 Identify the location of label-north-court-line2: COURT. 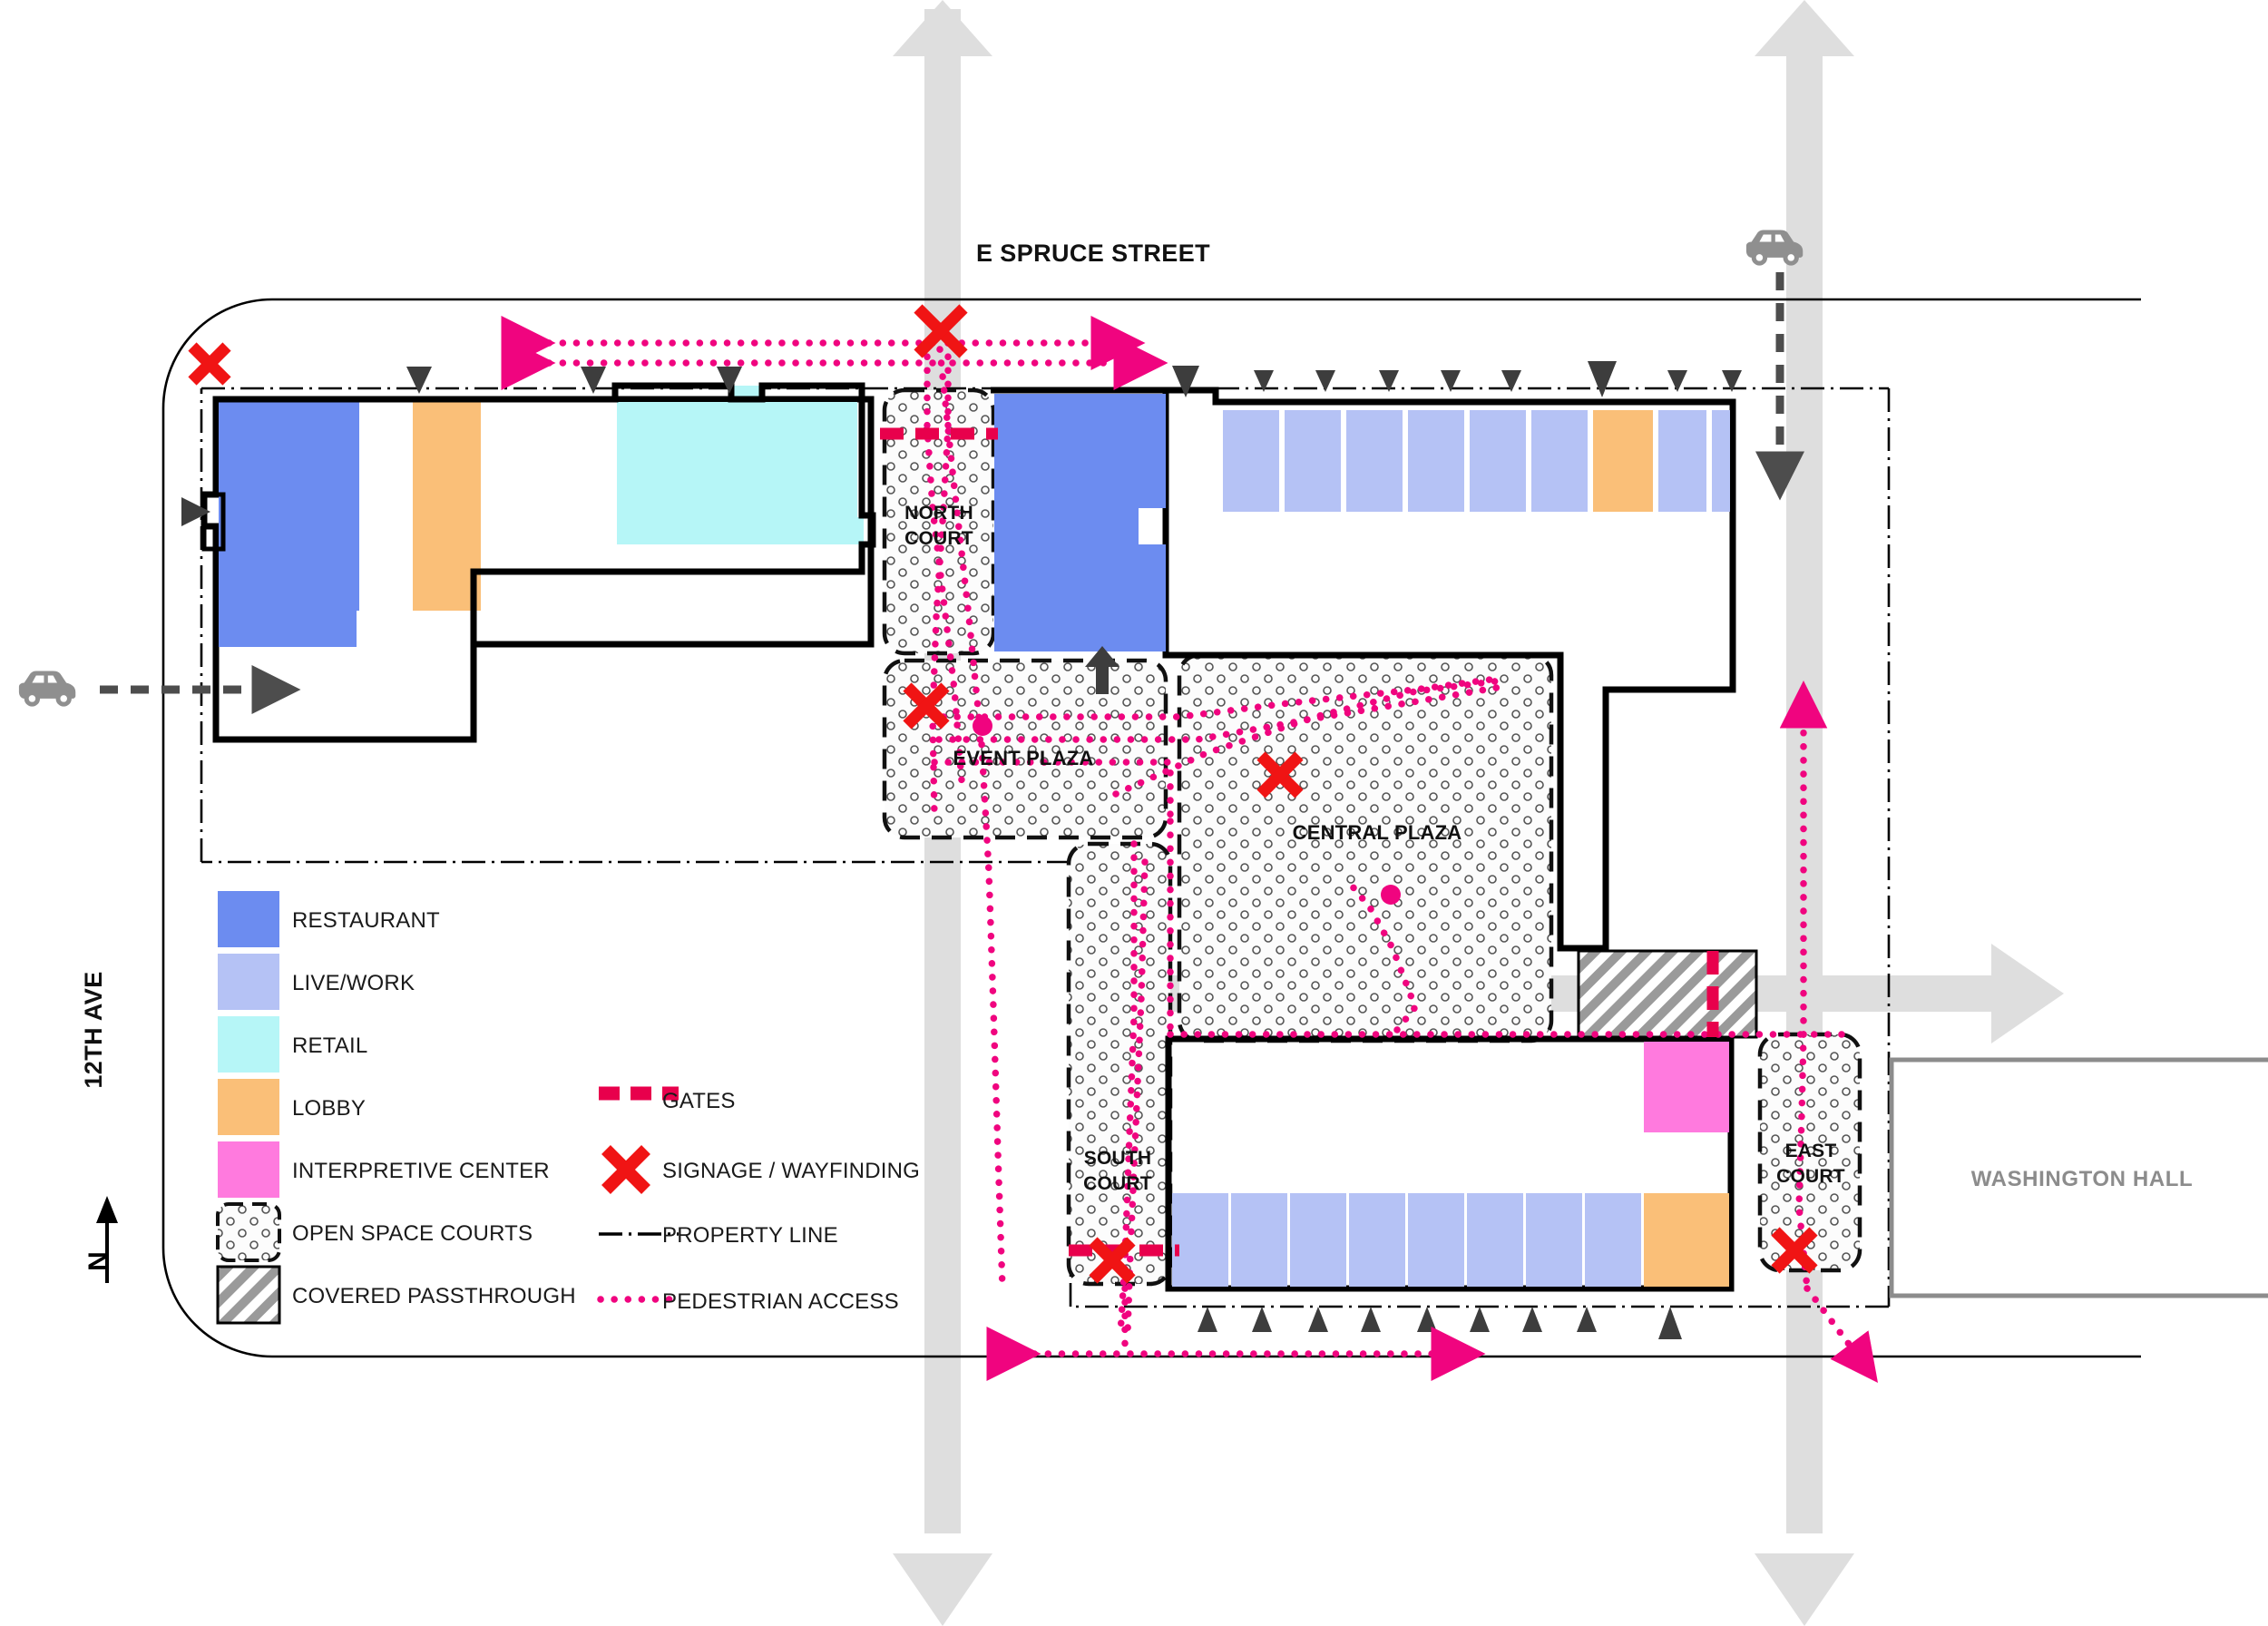
(938, 538).